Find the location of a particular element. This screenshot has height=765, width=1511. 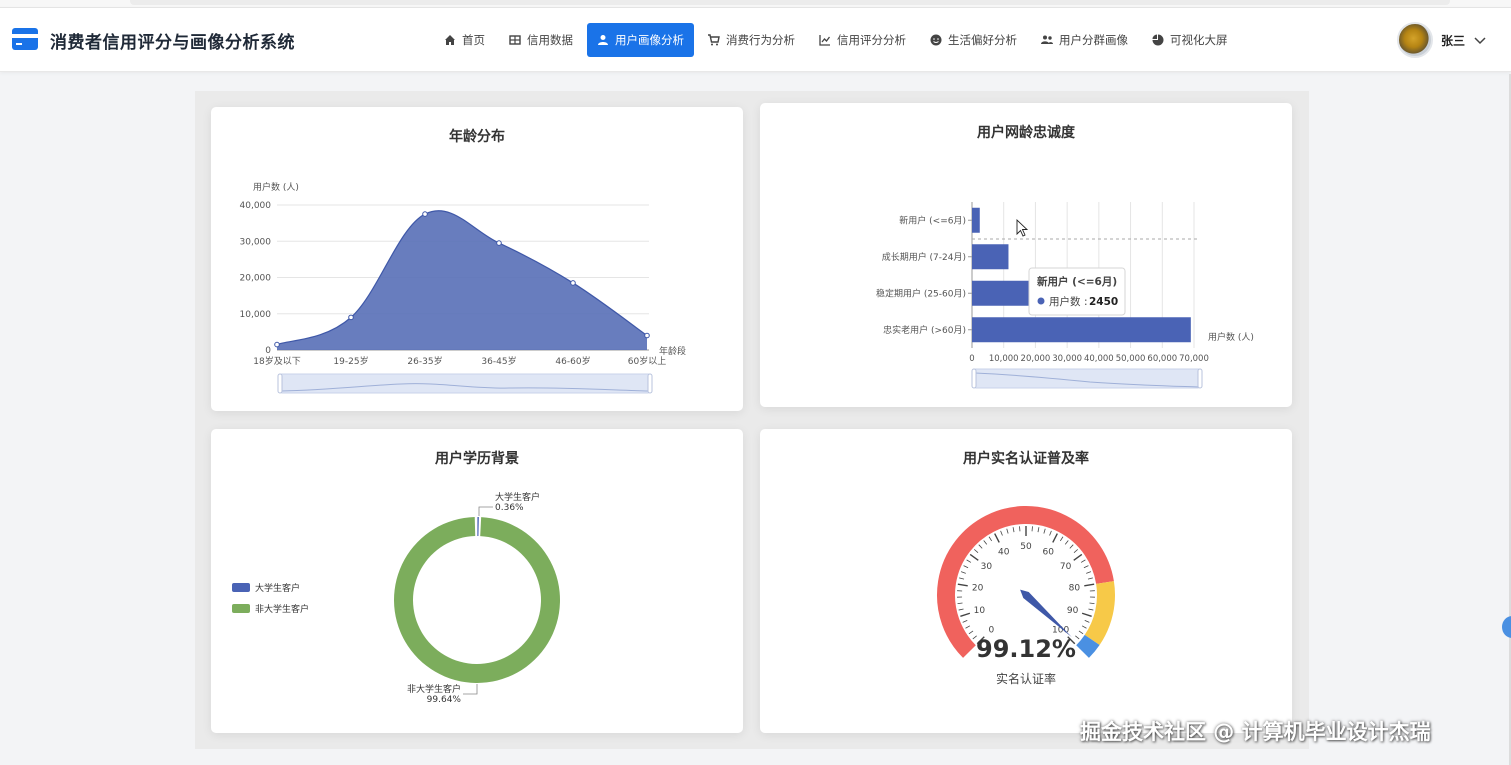

y-tick-label: 30,000 is located at coordinates (256, 242).